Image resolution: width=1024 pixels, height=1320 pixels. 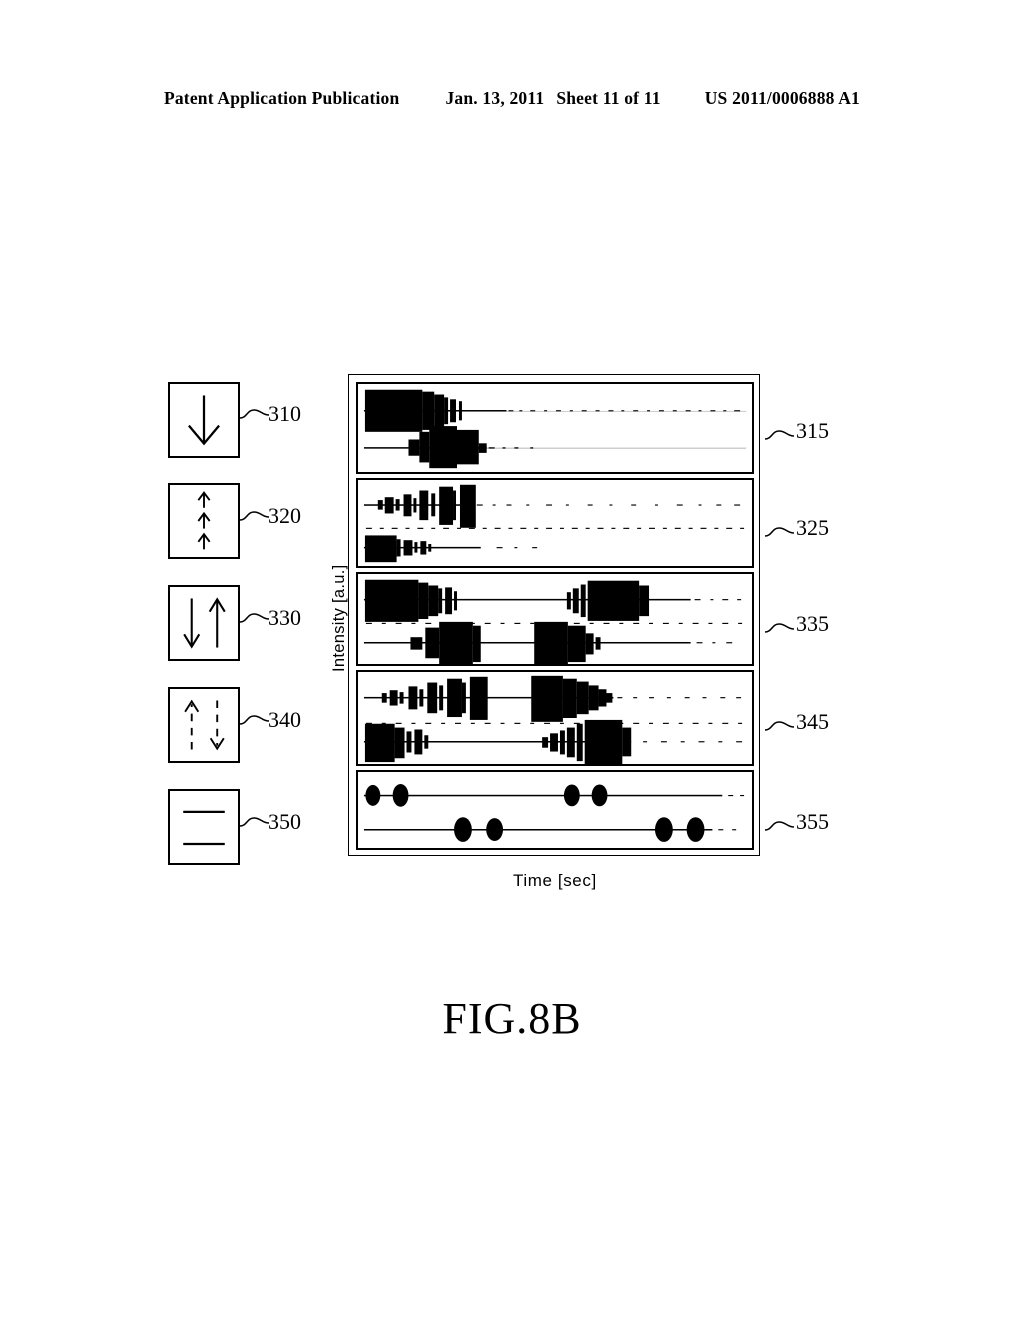 What do you see at coordinates (284, 821) in the screenshot?
I see `reference-label-350: 350` at bounding box center [284, 821].